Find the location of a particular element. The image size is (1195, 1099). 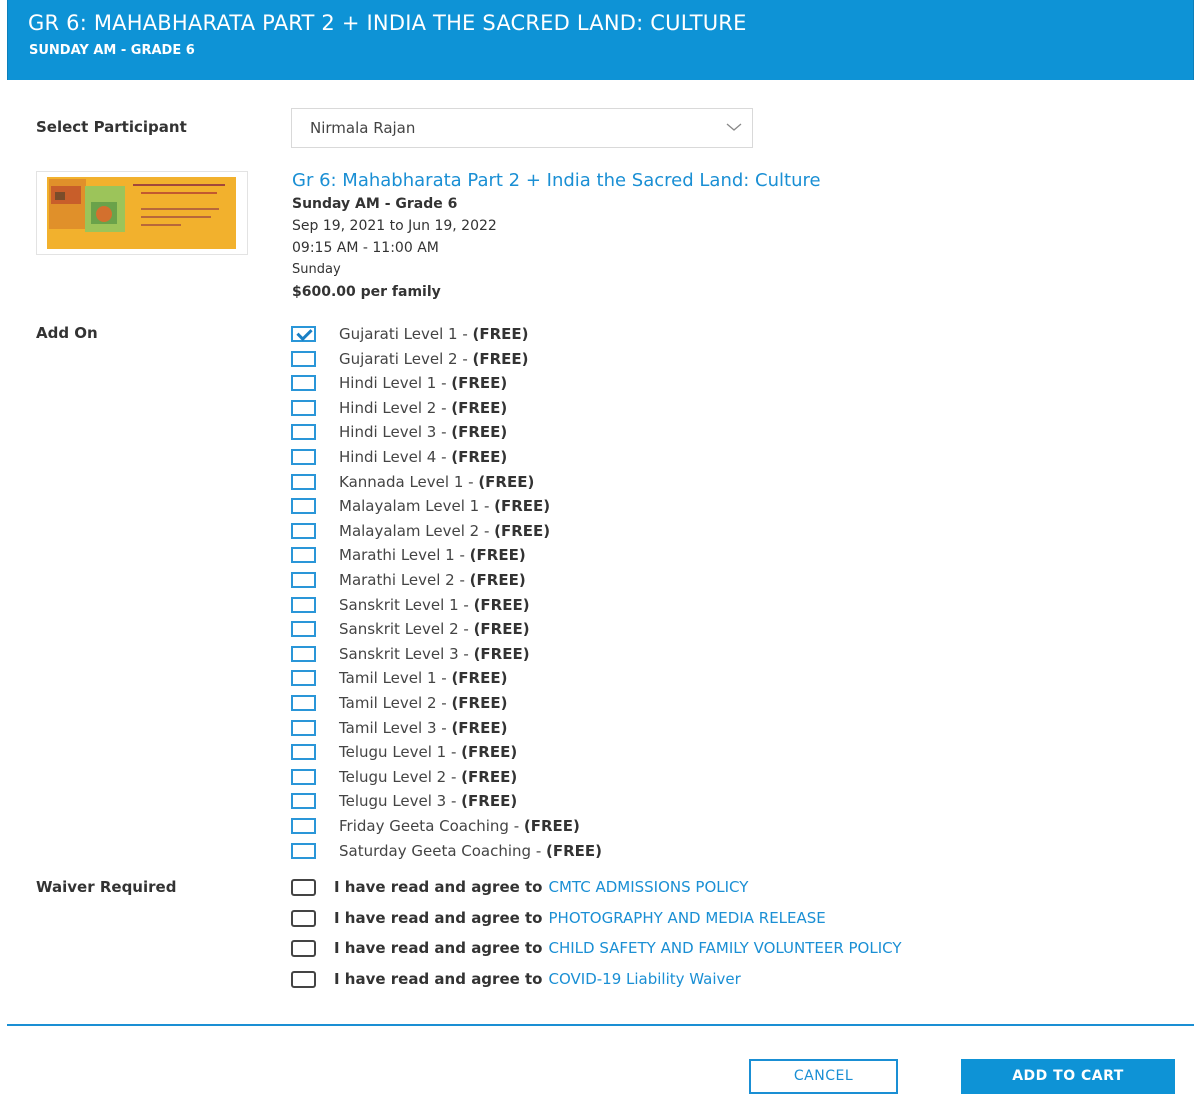

addon-name: Malayalam Level 1 - is located at coordinates (417, 506).